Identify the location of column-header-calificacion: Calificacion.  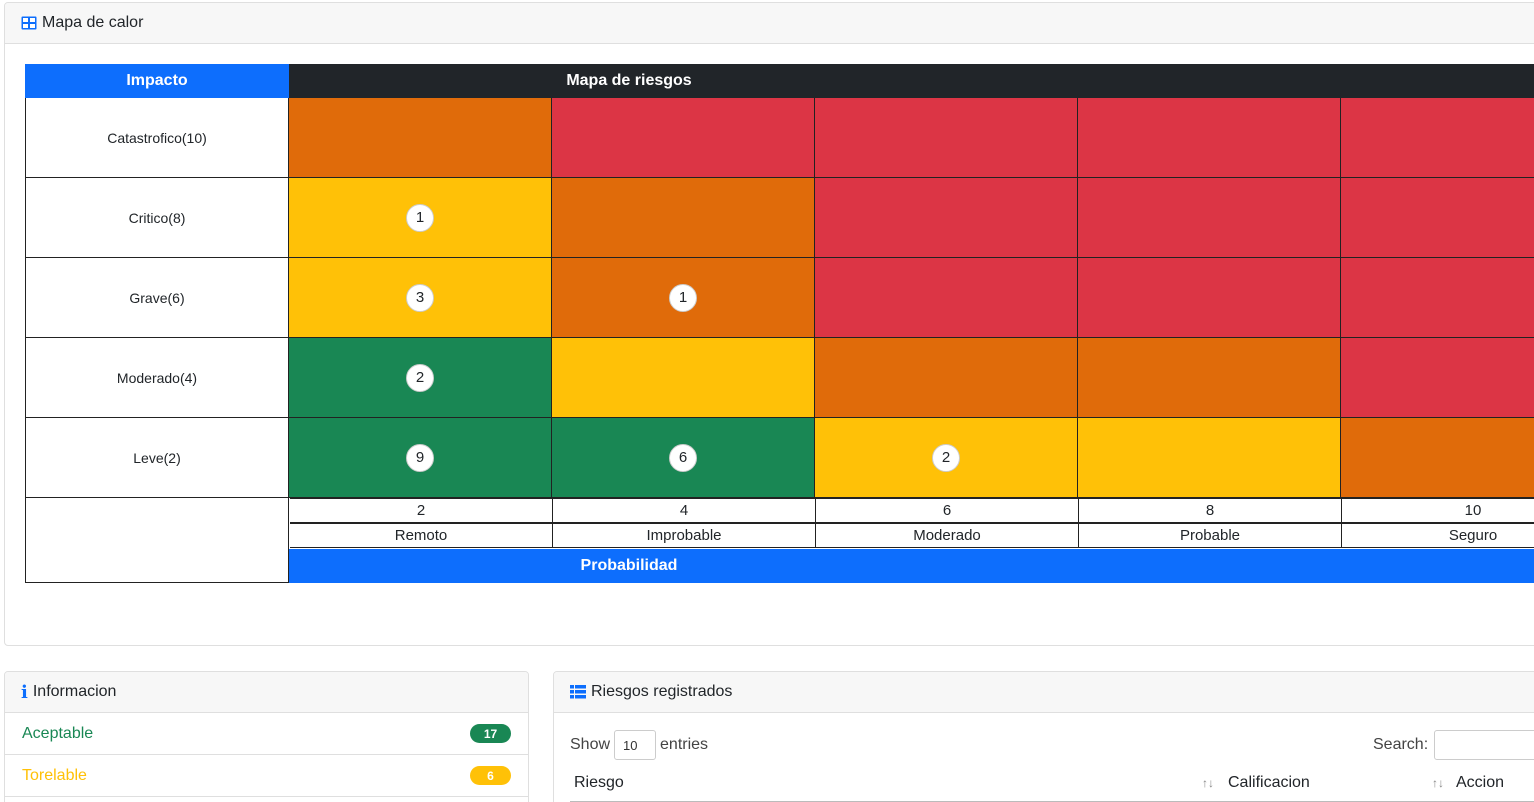
(1269, 783).